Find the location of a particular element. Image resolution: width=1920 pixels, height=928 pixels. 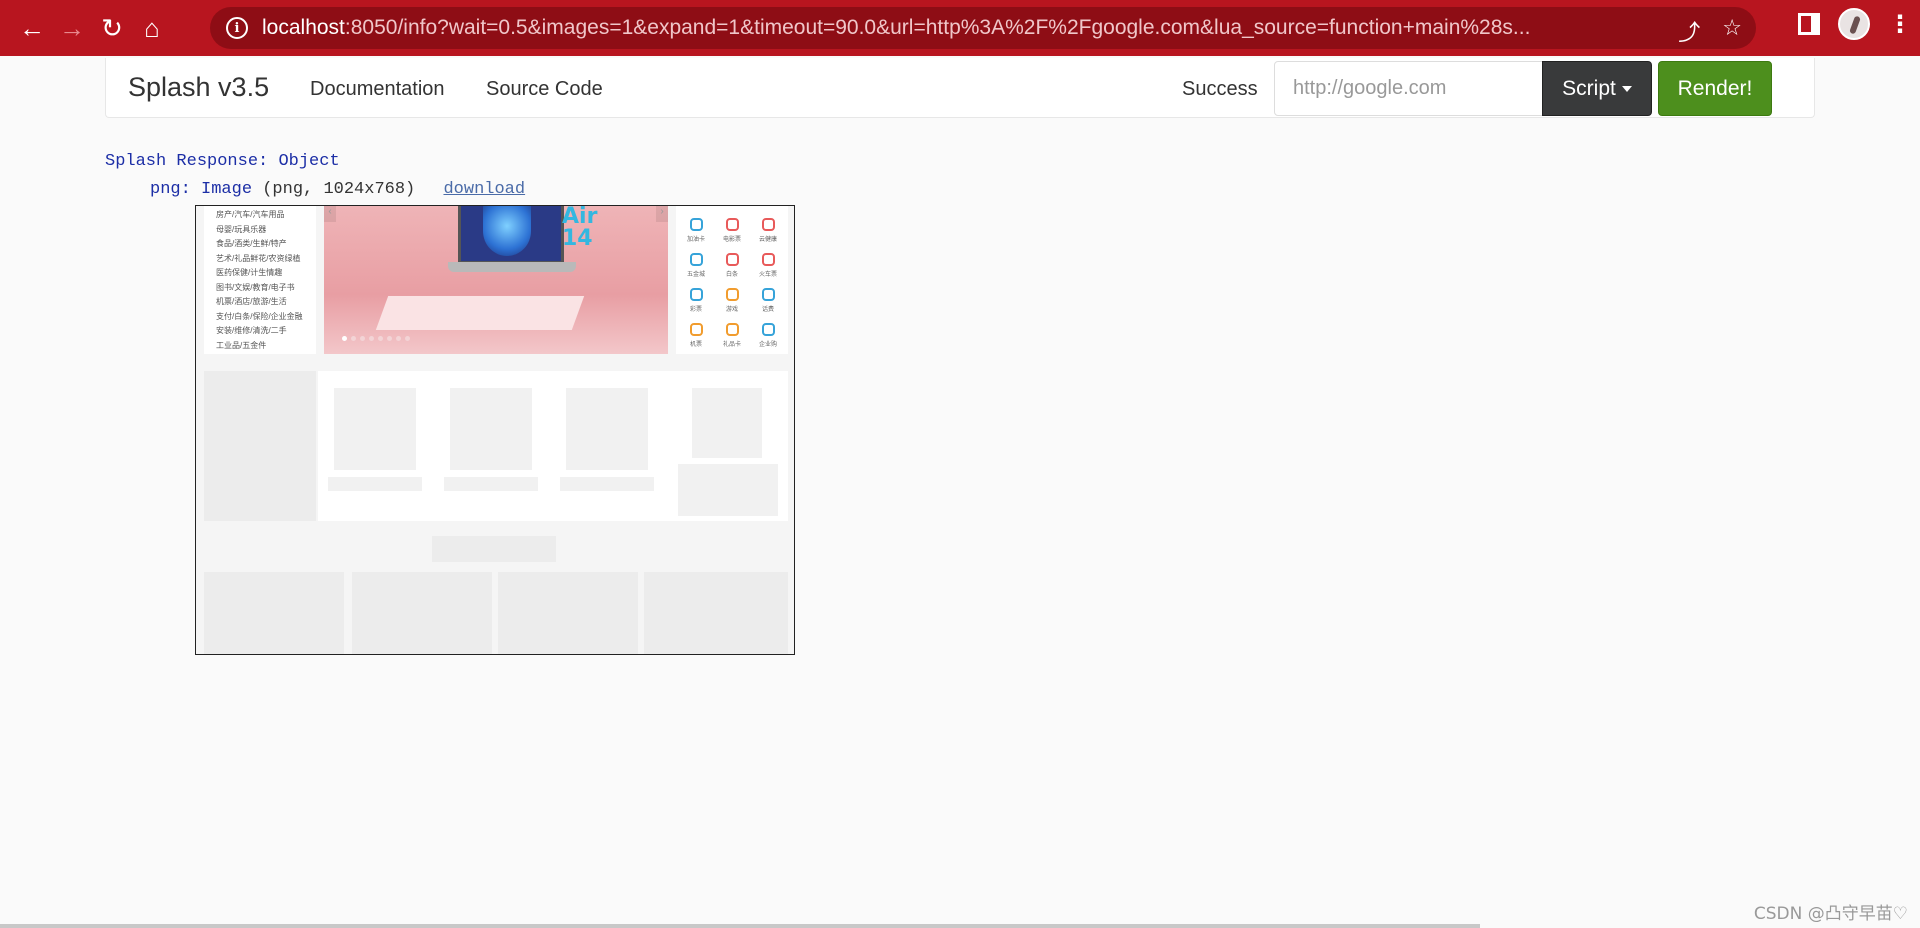

url-input is located at coordinates (1409, 88).